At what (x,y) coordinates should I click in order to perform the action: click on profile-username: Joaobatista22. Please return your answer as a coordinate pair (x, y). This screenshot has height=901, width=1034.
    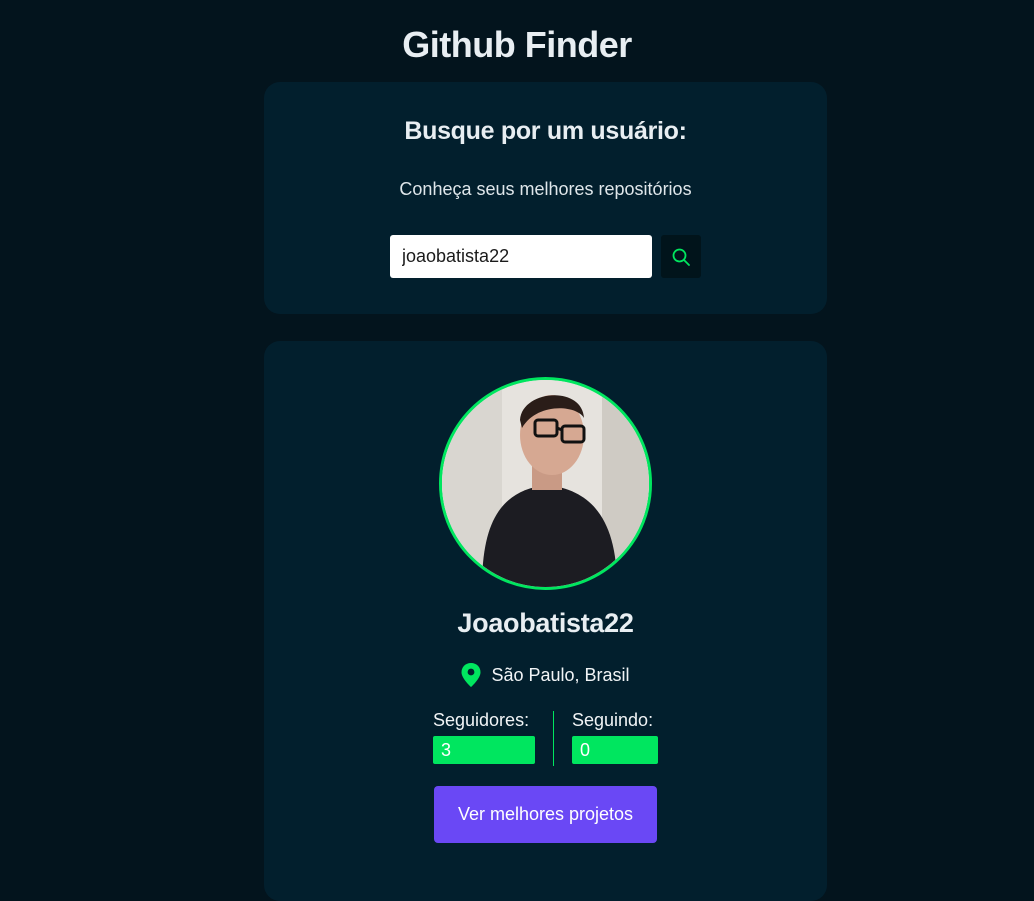
    Looking at the image, I should click on (545, 623).